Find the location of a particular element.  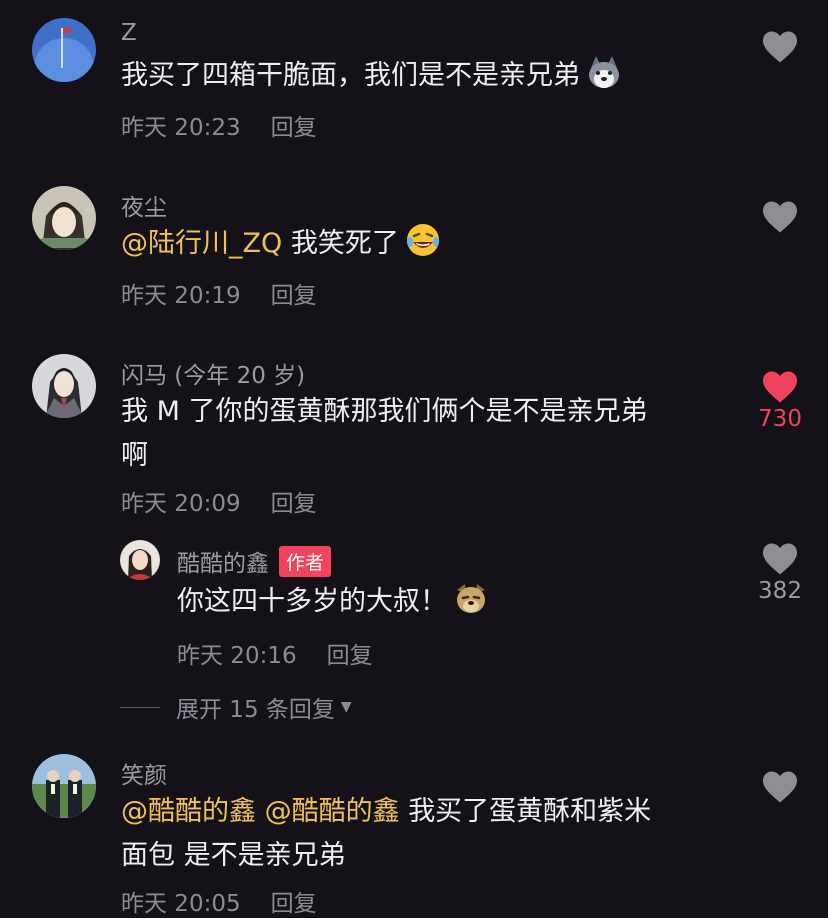

comment-meta: 昨天 20:23 回复 is located at coordinates (219, 125).